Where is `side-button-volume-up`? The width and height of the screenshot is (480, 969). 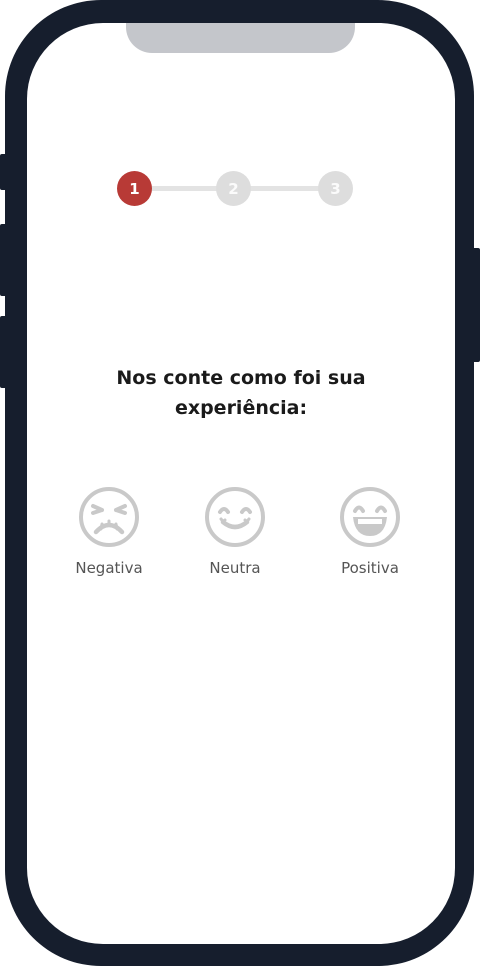
side-button-volume-up is located at coordinates (3, 260).